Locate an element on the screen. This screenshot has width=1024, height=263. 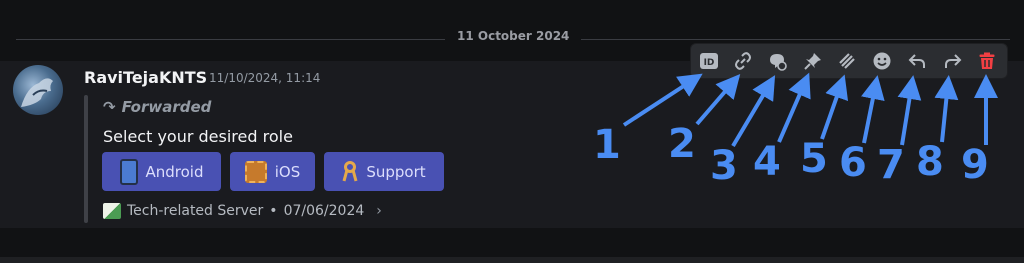
forward-arrow-icon: ↷ is located at coordinates (109, 107).